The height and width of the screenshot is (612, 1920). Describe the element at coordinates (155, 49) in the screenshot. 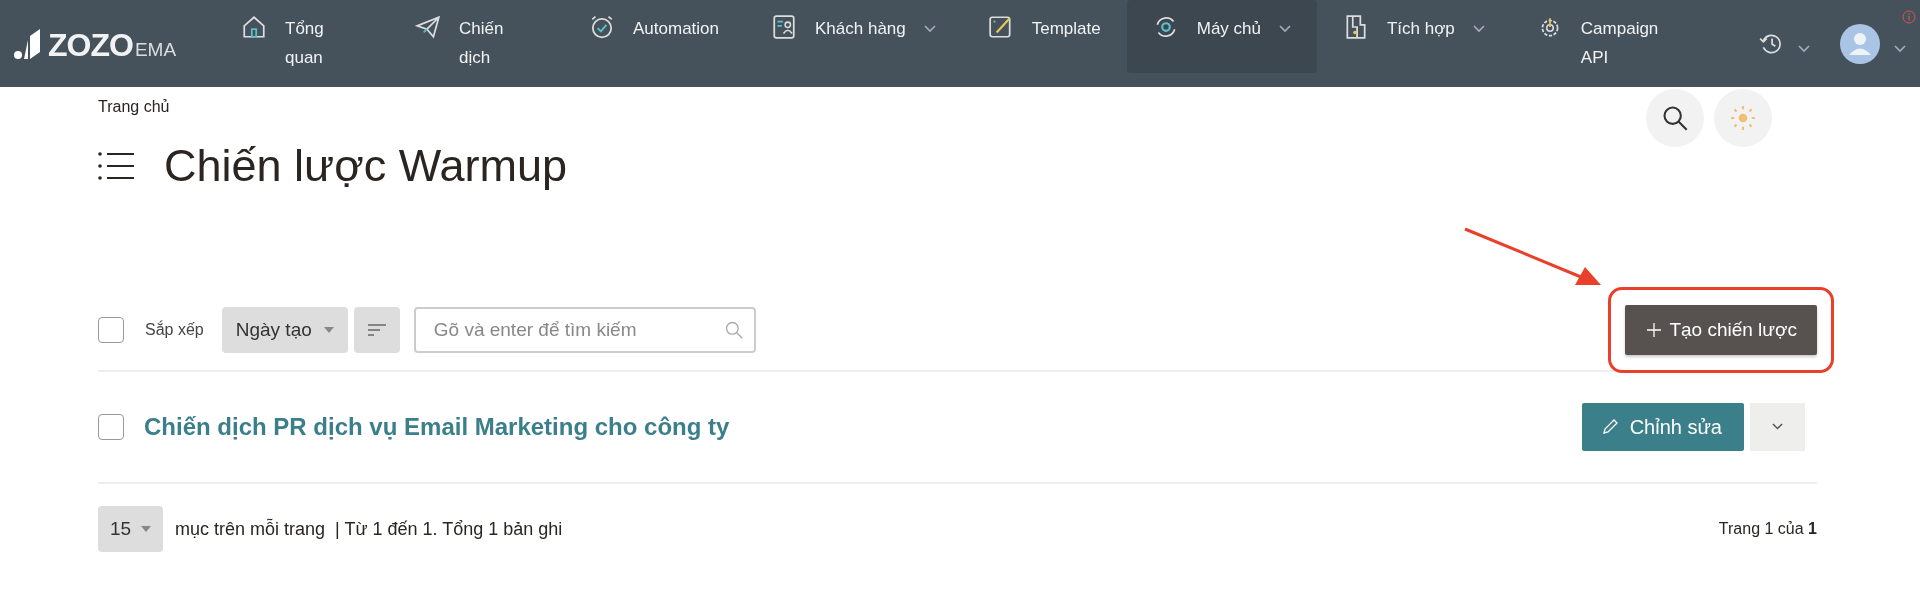

I see `brand-suffix: EMA` at that location.